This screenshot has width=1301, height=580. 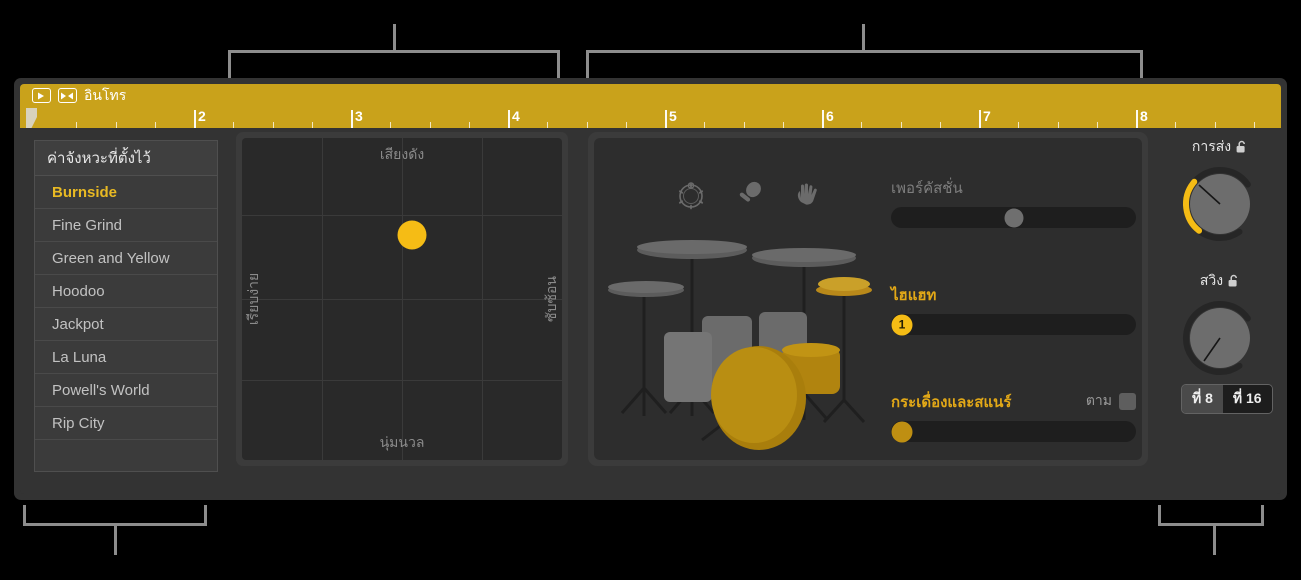 I want to click on xy-pad-puck, so click(x=412, y=235).